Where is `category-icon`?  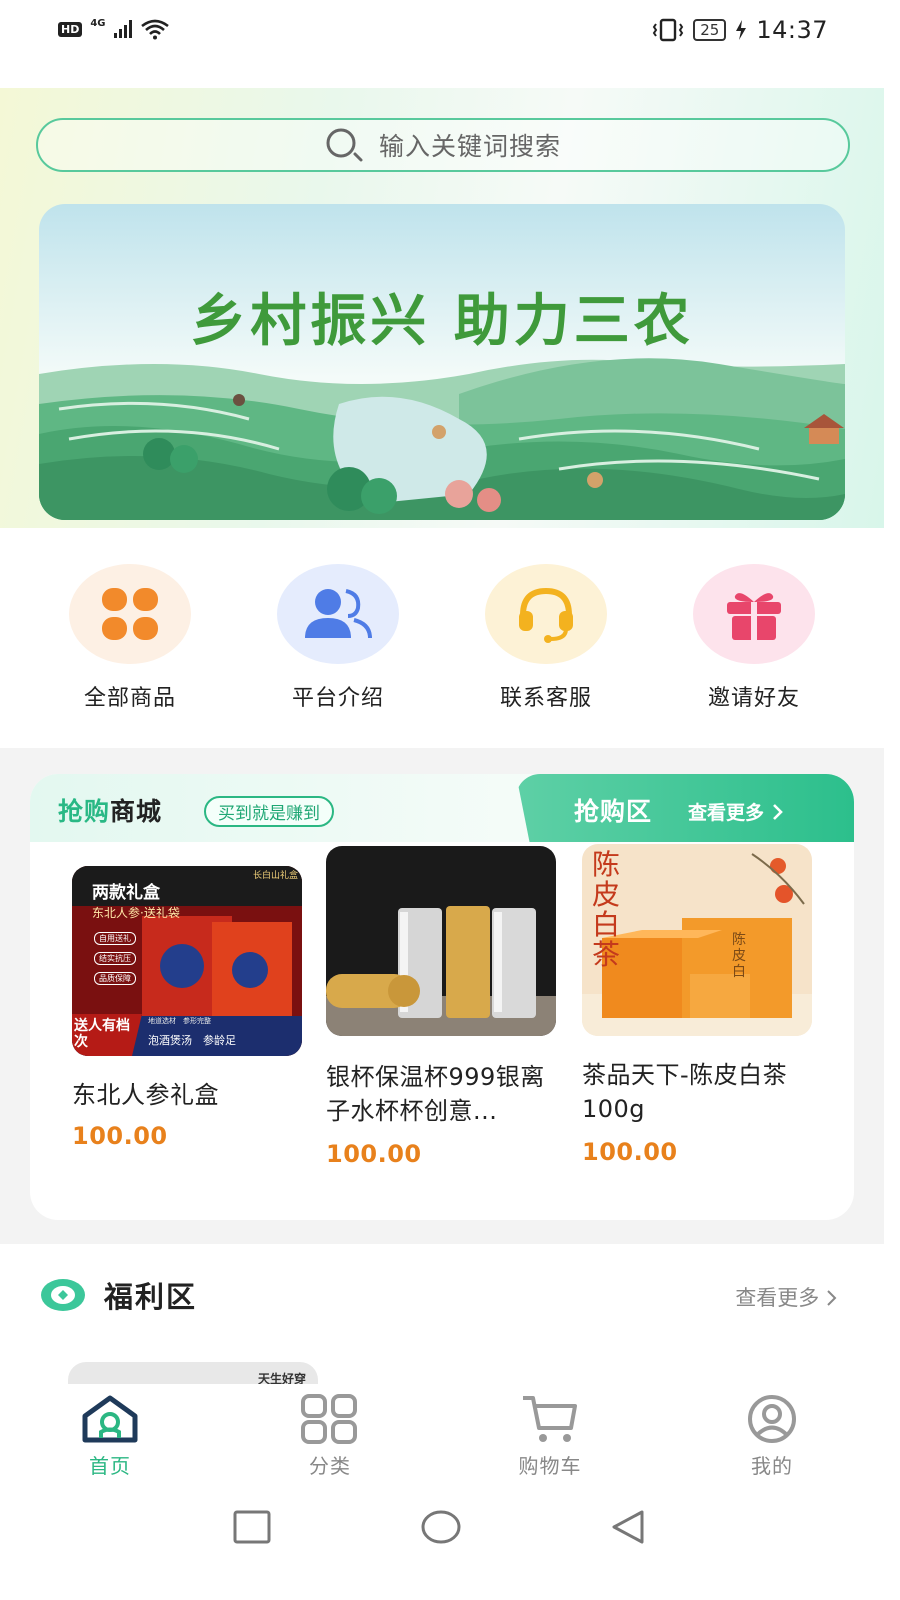 category-icon is located at coordinates (329, 1419).